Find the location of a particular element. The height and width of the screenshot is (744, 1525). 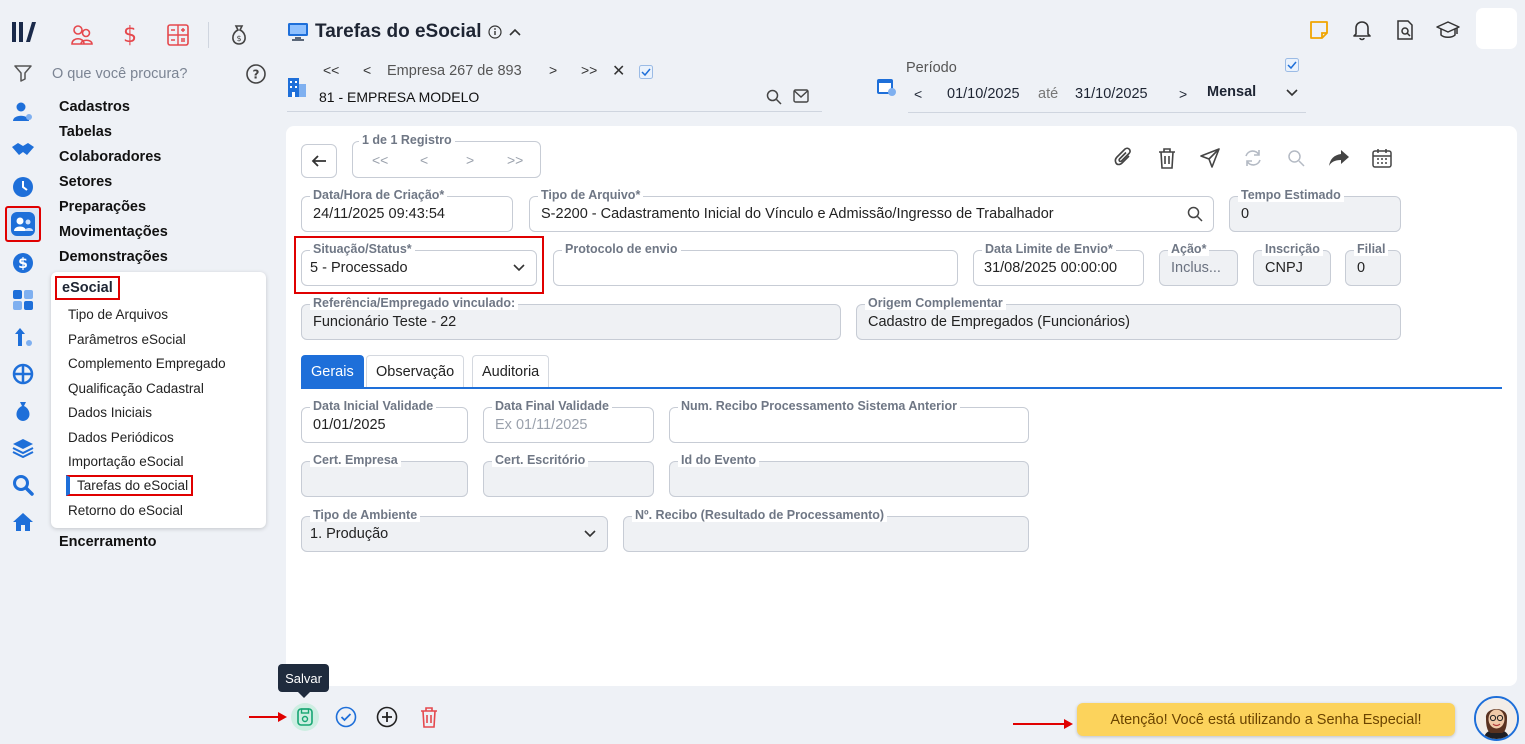

dollar-sign-icon: $ is located at coordinates (130, 35).